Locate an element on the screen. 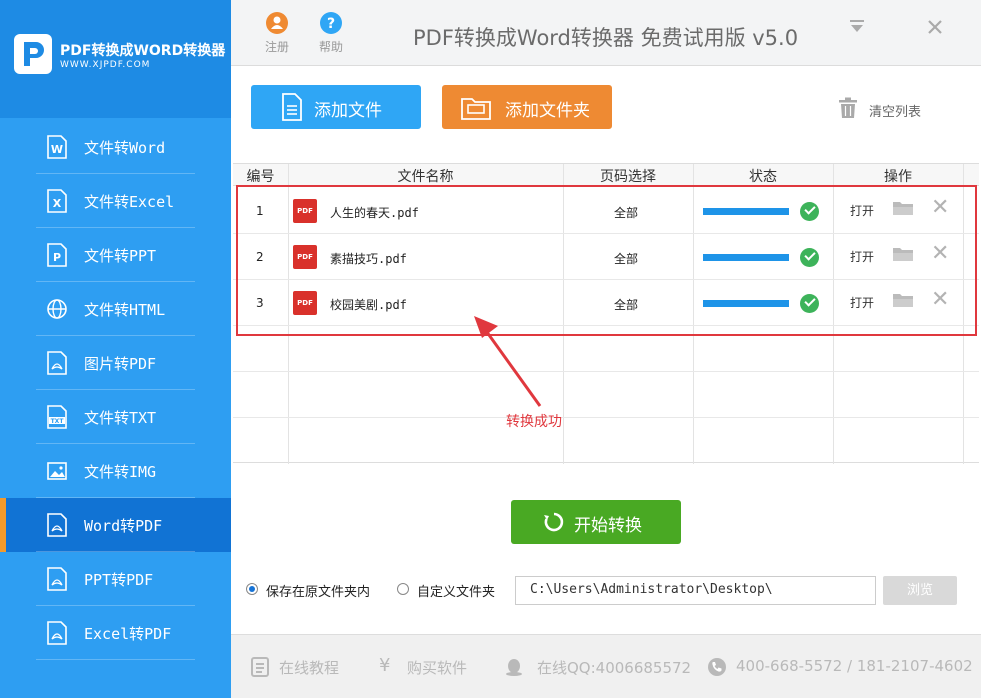 The width and height of the screenshot is (981, 698). sidebar-item-label: 文件转TXT is located at coordinates (120, 418).